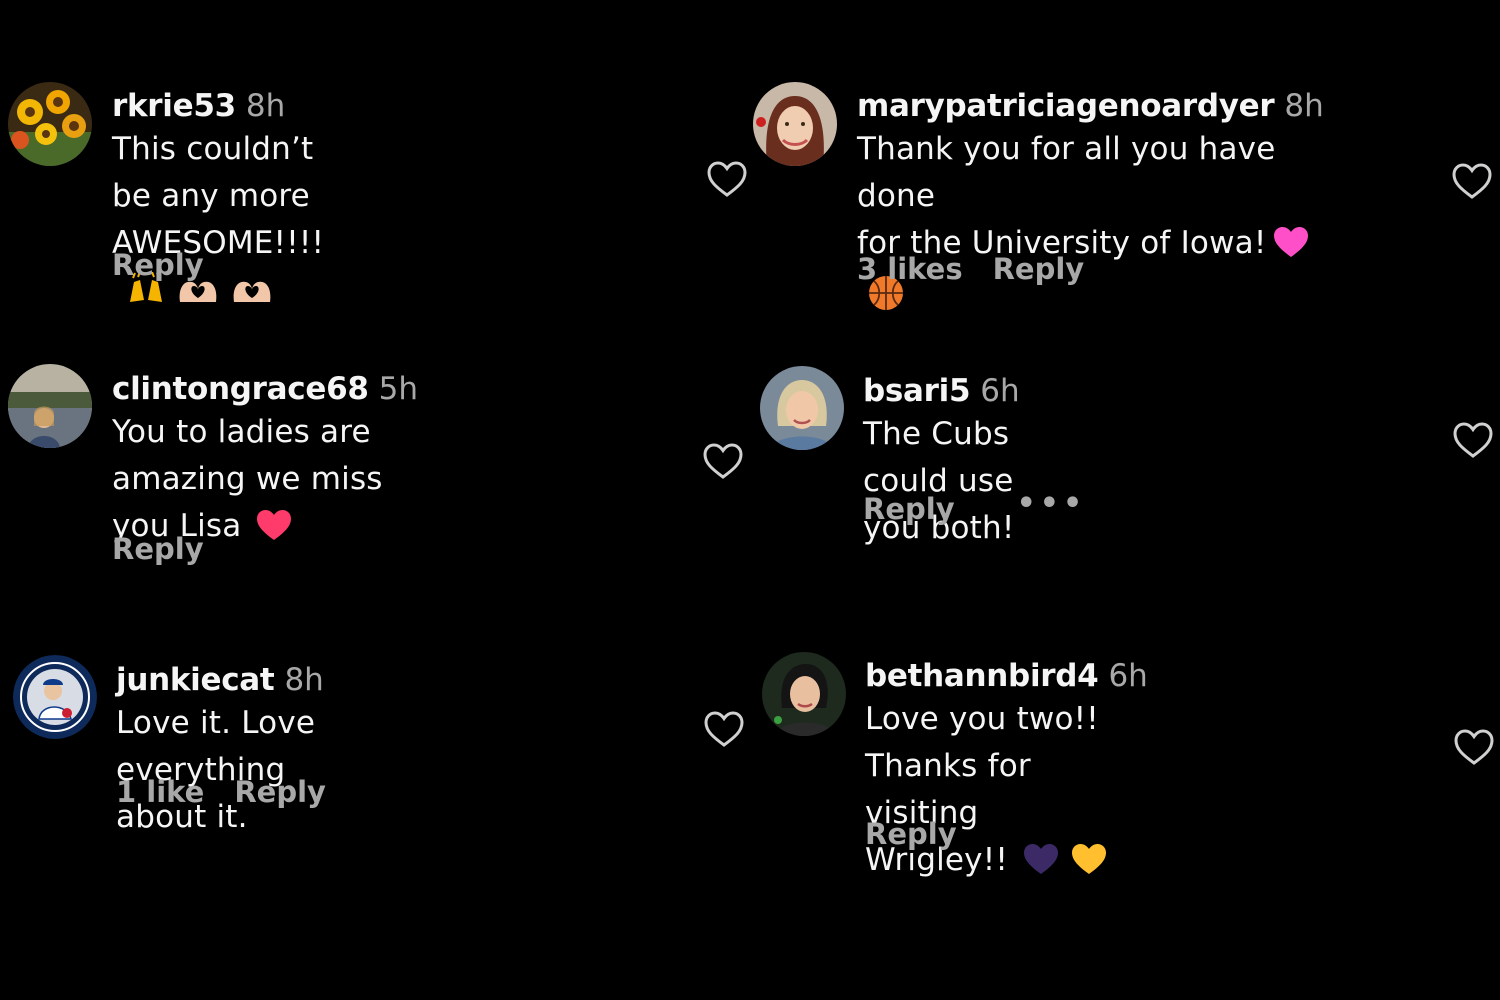 The height and width of the screenshot is (1000, 1500). What do you see at coordinates (1066, 106) in the screenshot?
I see `username: marypatriciagenoardyer` at bounding box center [1066, 106].